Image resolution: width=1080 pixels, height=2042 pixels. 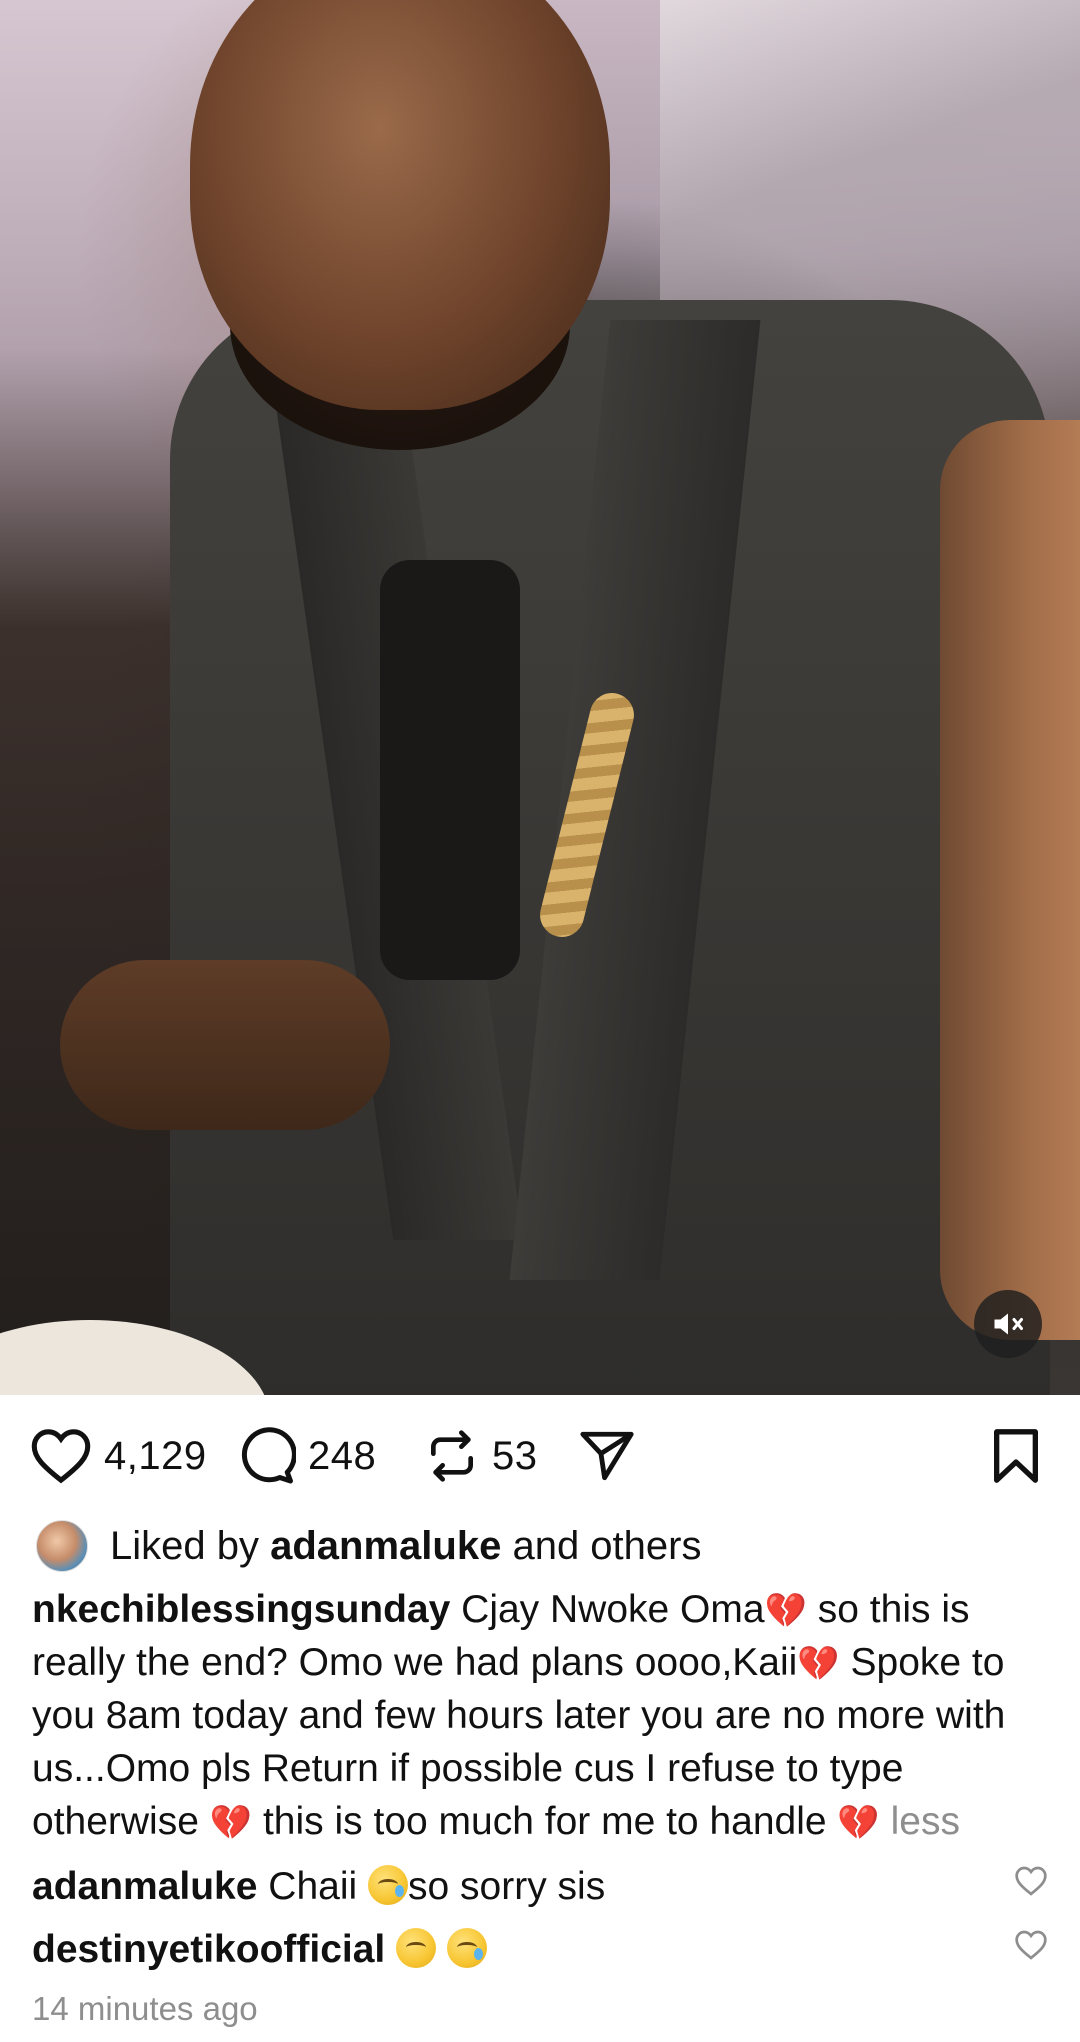 What do you see at coordinates (61, 1456) in the screenshot?
I see `heart-icon` at bounding box center [61, 1456].